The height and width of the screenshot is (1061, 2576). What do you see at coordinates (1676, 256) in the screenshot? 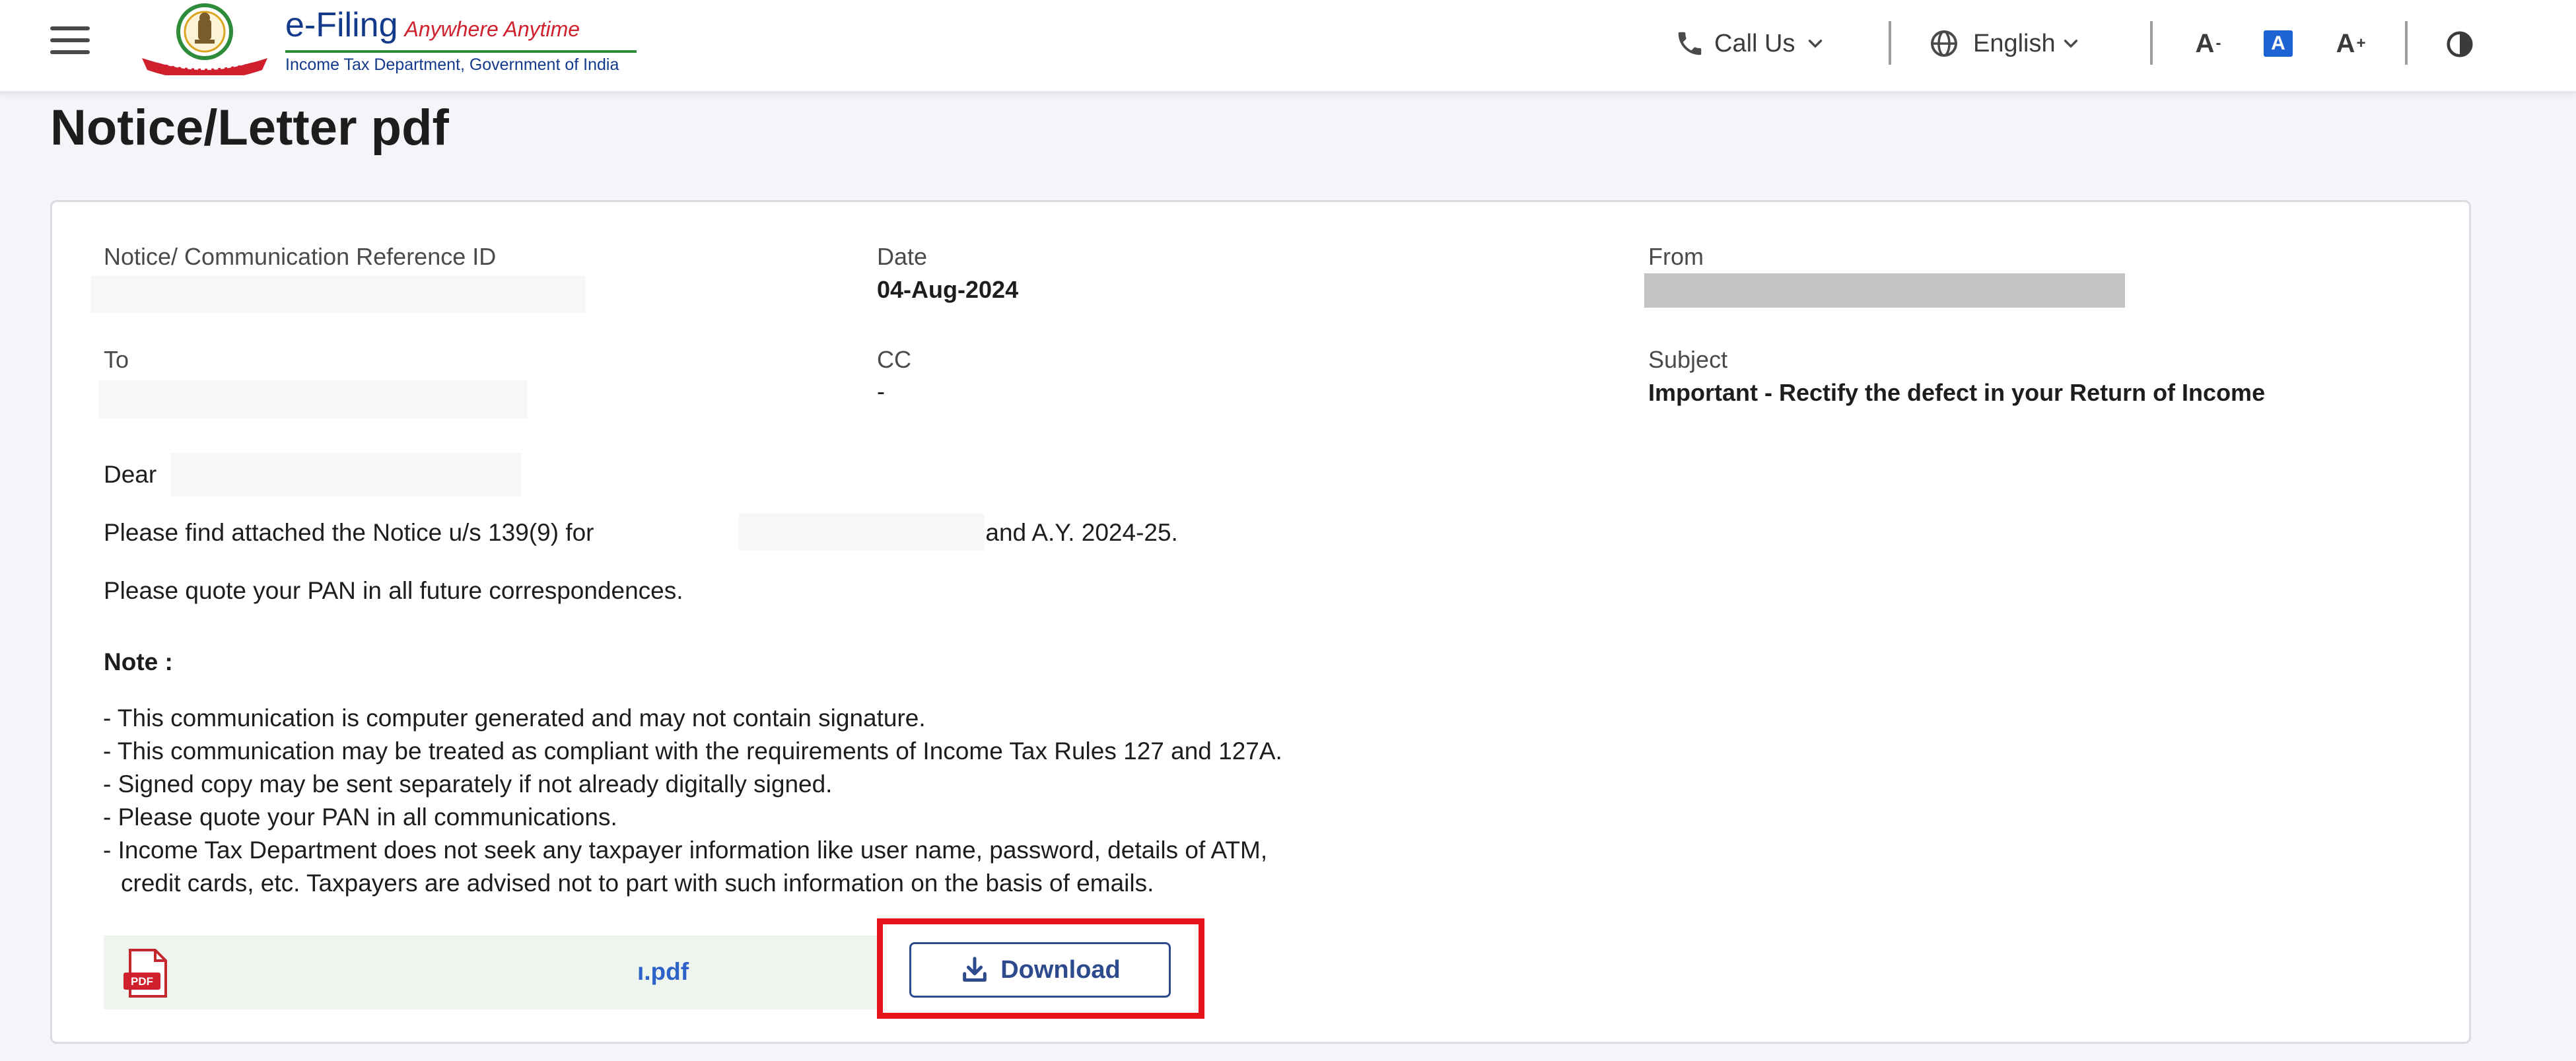
I see `from-label: From` at bounding box center [1676, 256].